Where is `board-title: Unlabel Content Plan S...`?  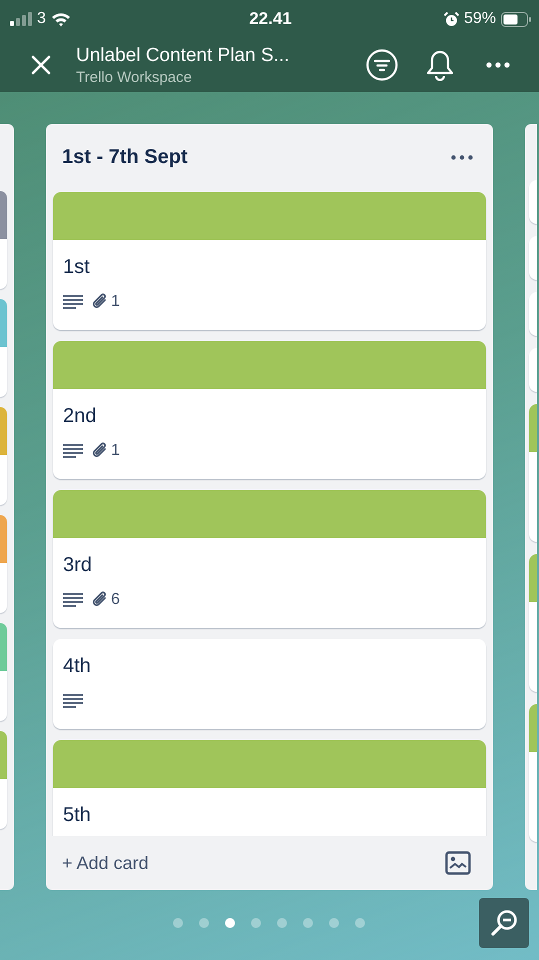 board-title: Unlabel Content Plan S... is located at coordinates (183, 55).